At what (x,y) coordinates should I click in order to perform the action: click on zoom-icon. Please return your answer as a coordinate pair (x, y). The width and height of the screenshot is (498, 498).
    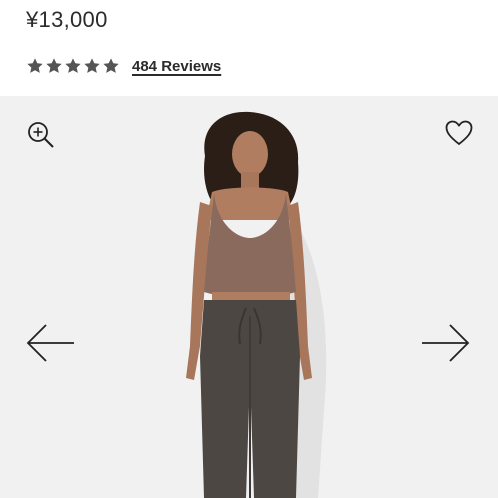
    Looking at the image, I should click on (41, 135).